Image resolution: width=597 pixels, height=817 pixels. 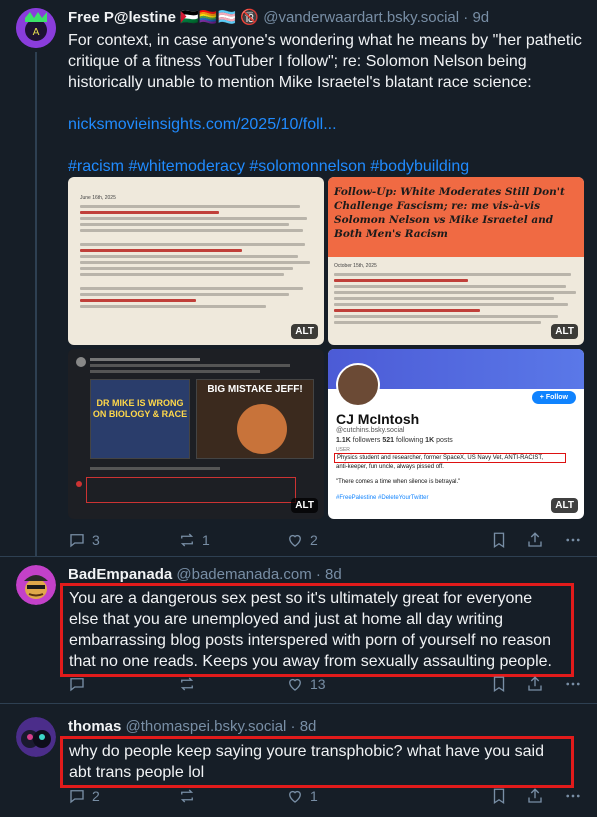 I want to click on image-2-date: October 15th, 2025, so click(x=355, y=266).